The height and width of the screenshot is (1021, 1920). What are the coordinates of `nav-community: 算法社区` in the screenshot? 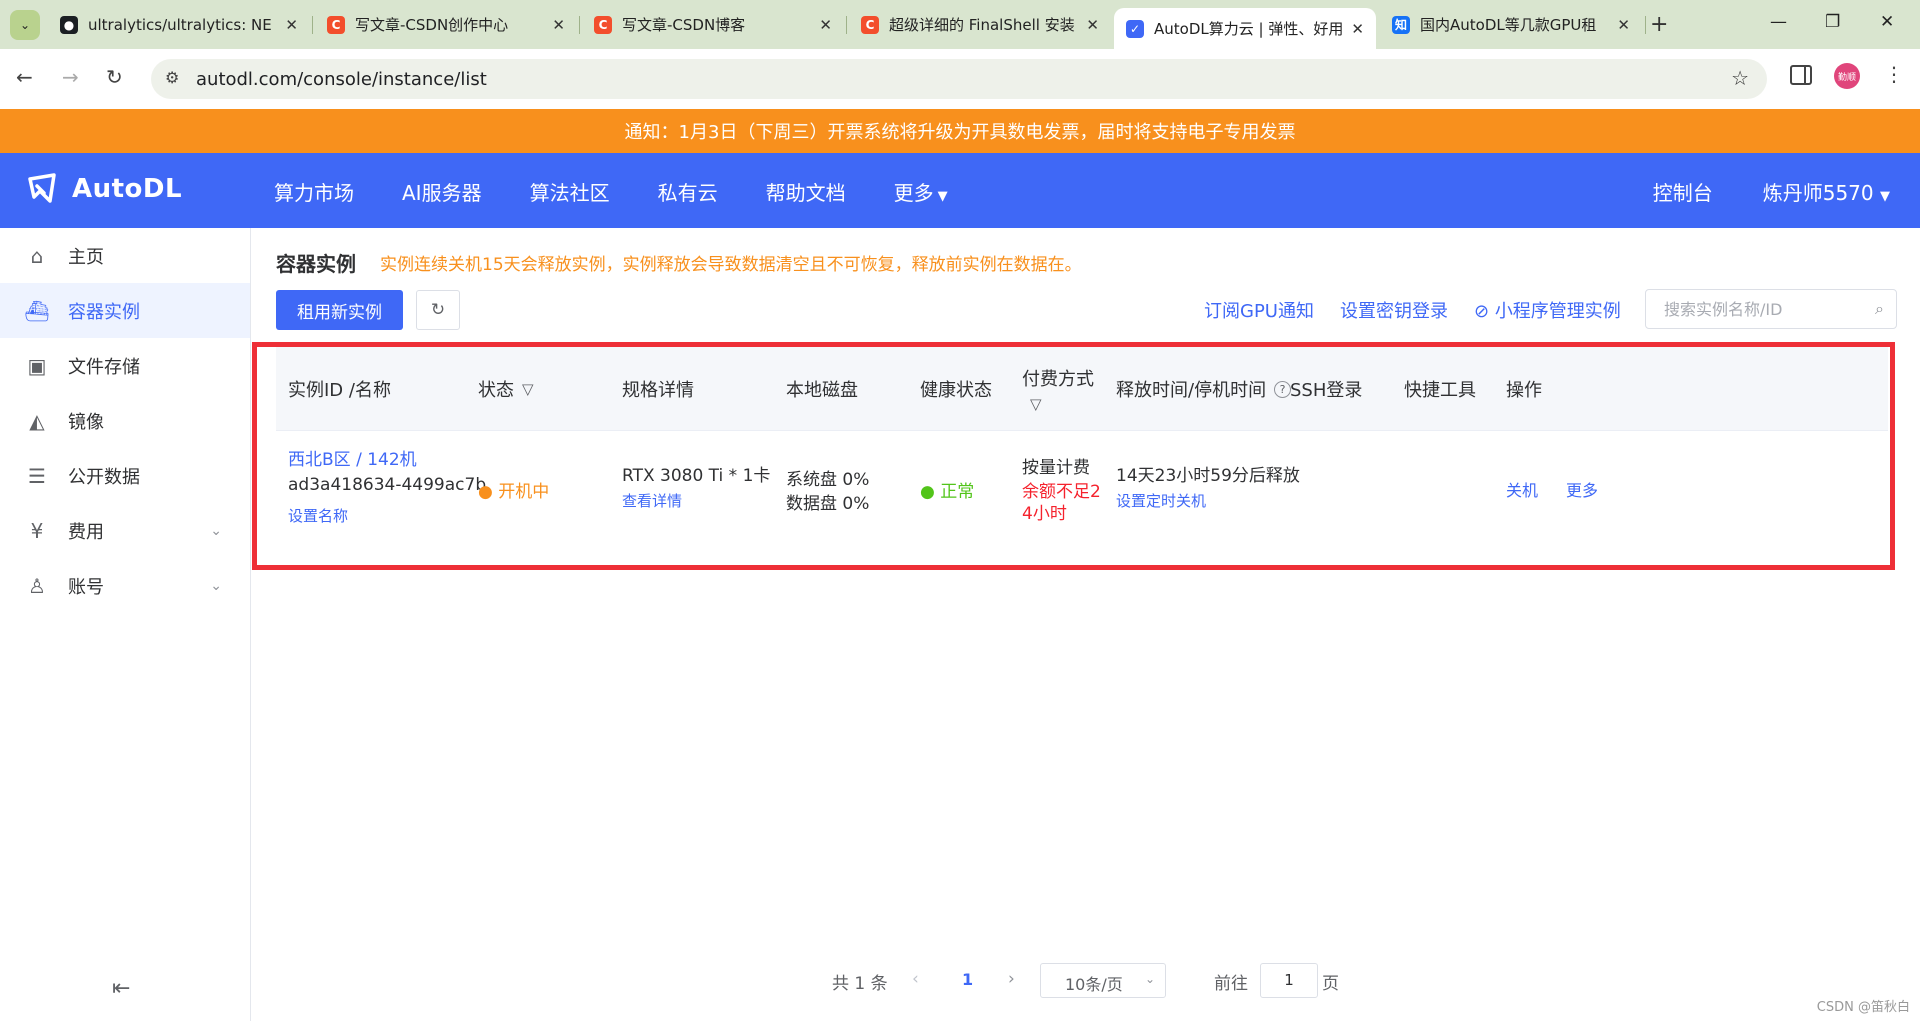 It's located at (570, 191).